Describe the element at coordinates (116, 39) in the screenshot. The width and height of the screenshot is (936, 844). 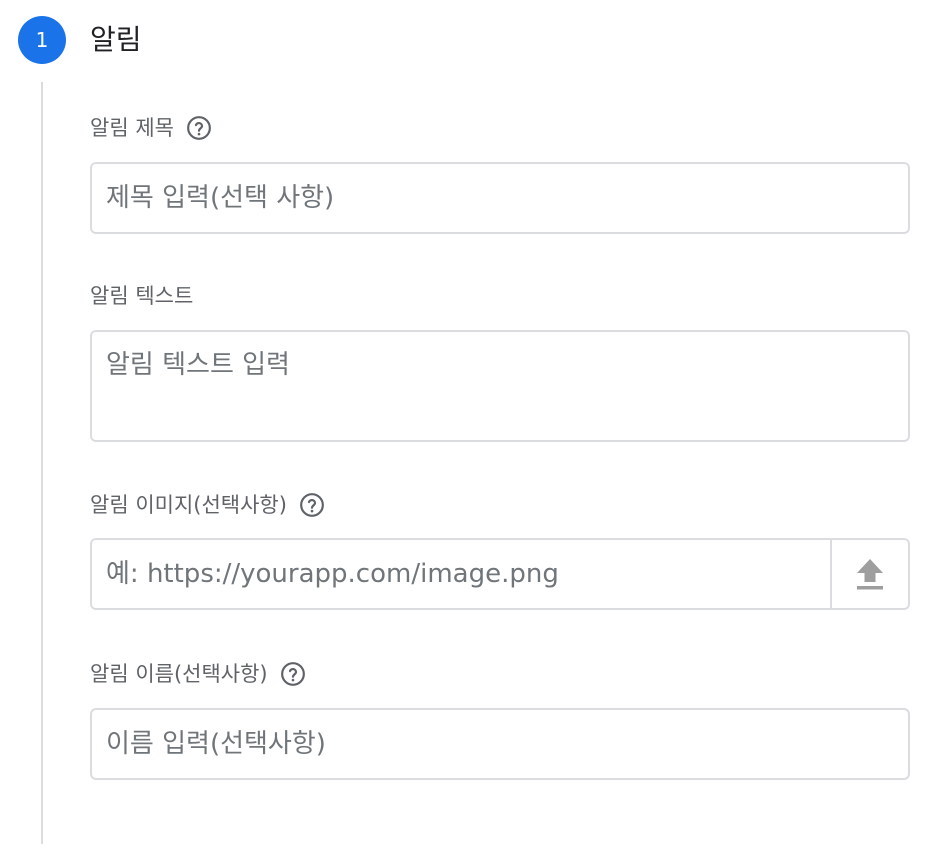
I see `step-title: 알림` at that location.